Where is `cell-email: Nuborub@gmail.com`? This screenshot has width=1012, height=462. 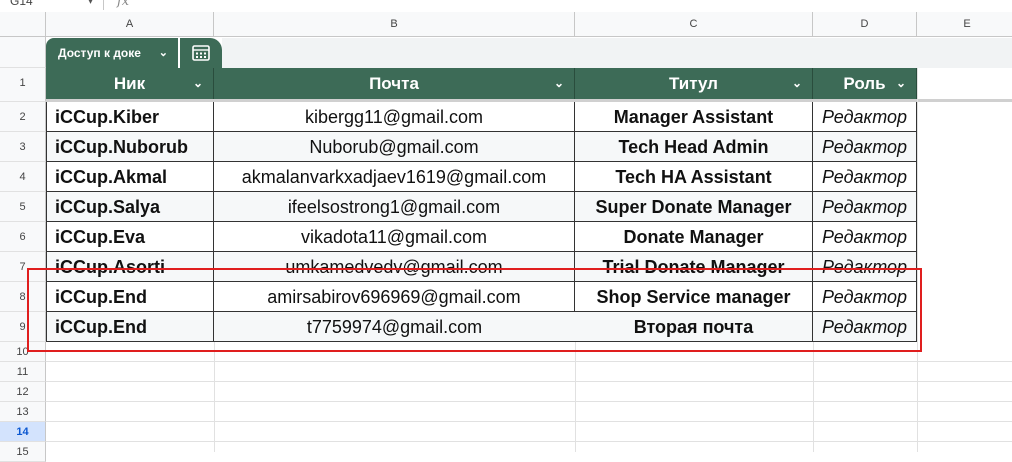 cell-email: Nuborub@gmail.com is located at coordinates (394, 147).